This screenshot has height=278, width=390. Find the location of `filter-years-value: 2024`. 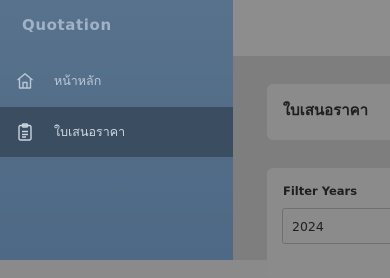

filter-years-value: 2024 is located at coordinates (308, 226).